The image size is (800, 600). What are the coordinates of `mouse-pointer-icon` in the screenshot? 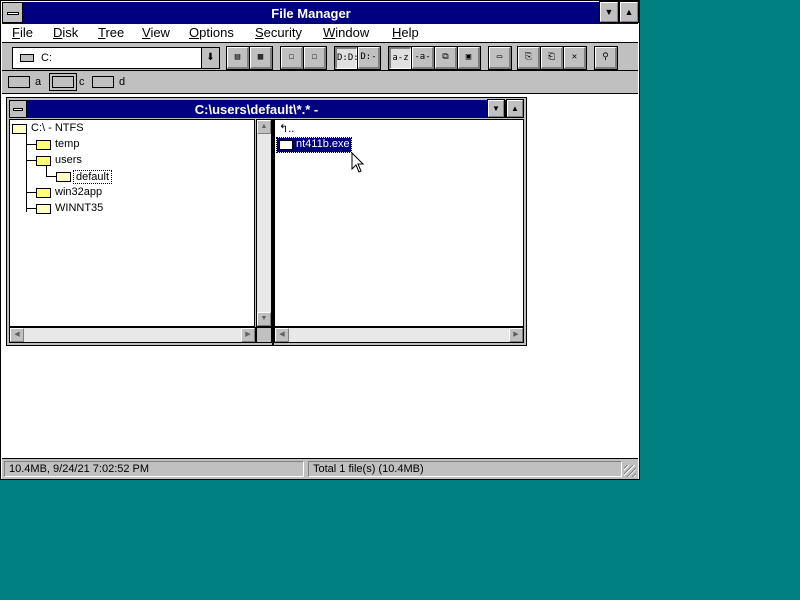 It's located at (358, 162).